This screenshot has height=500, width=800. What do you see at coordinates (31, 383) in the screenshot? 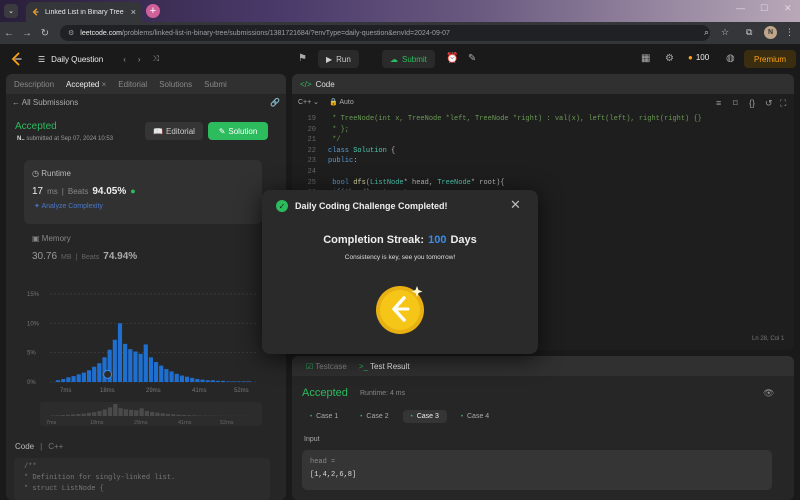
I see `y-tick-label: 0%` at bounding box center [31, 383].